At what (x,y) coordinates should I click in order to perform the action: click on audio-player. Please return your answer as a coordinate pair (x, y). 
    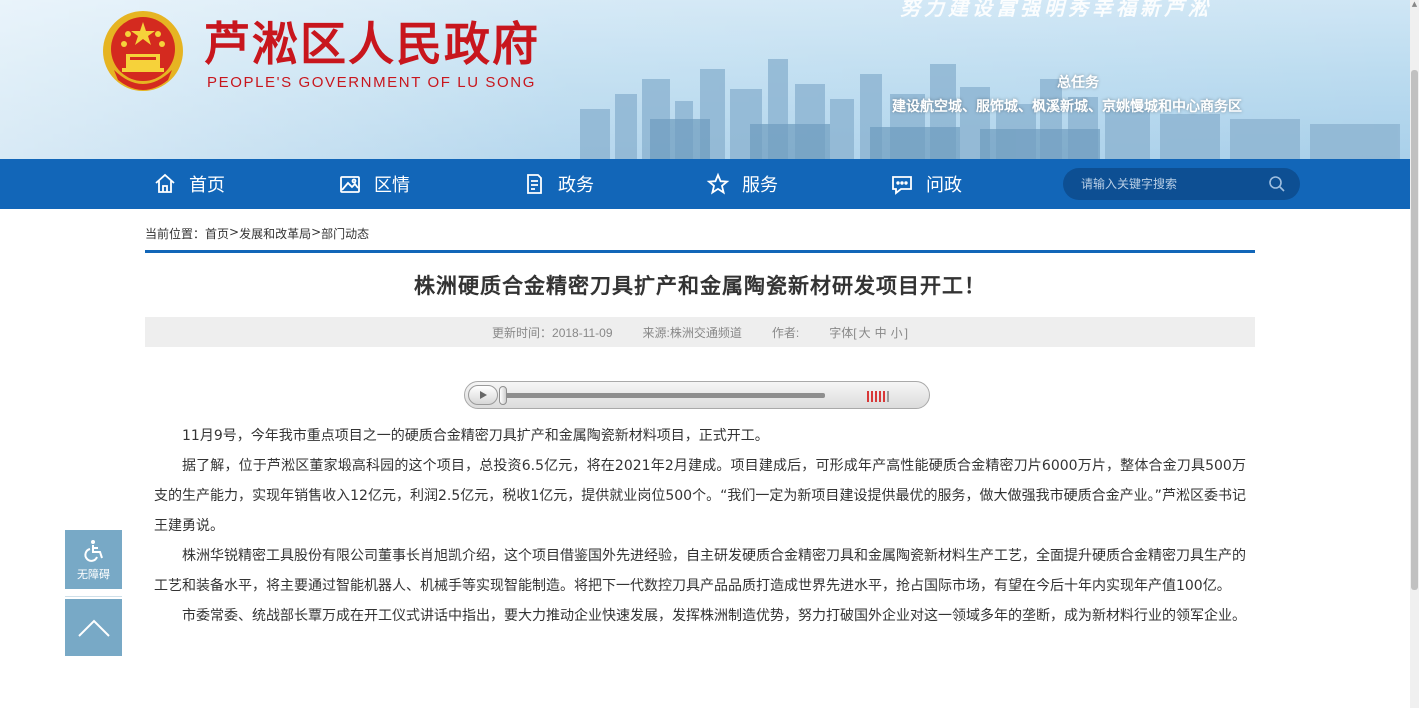
    Looking at the image, I should click on (697, 395).